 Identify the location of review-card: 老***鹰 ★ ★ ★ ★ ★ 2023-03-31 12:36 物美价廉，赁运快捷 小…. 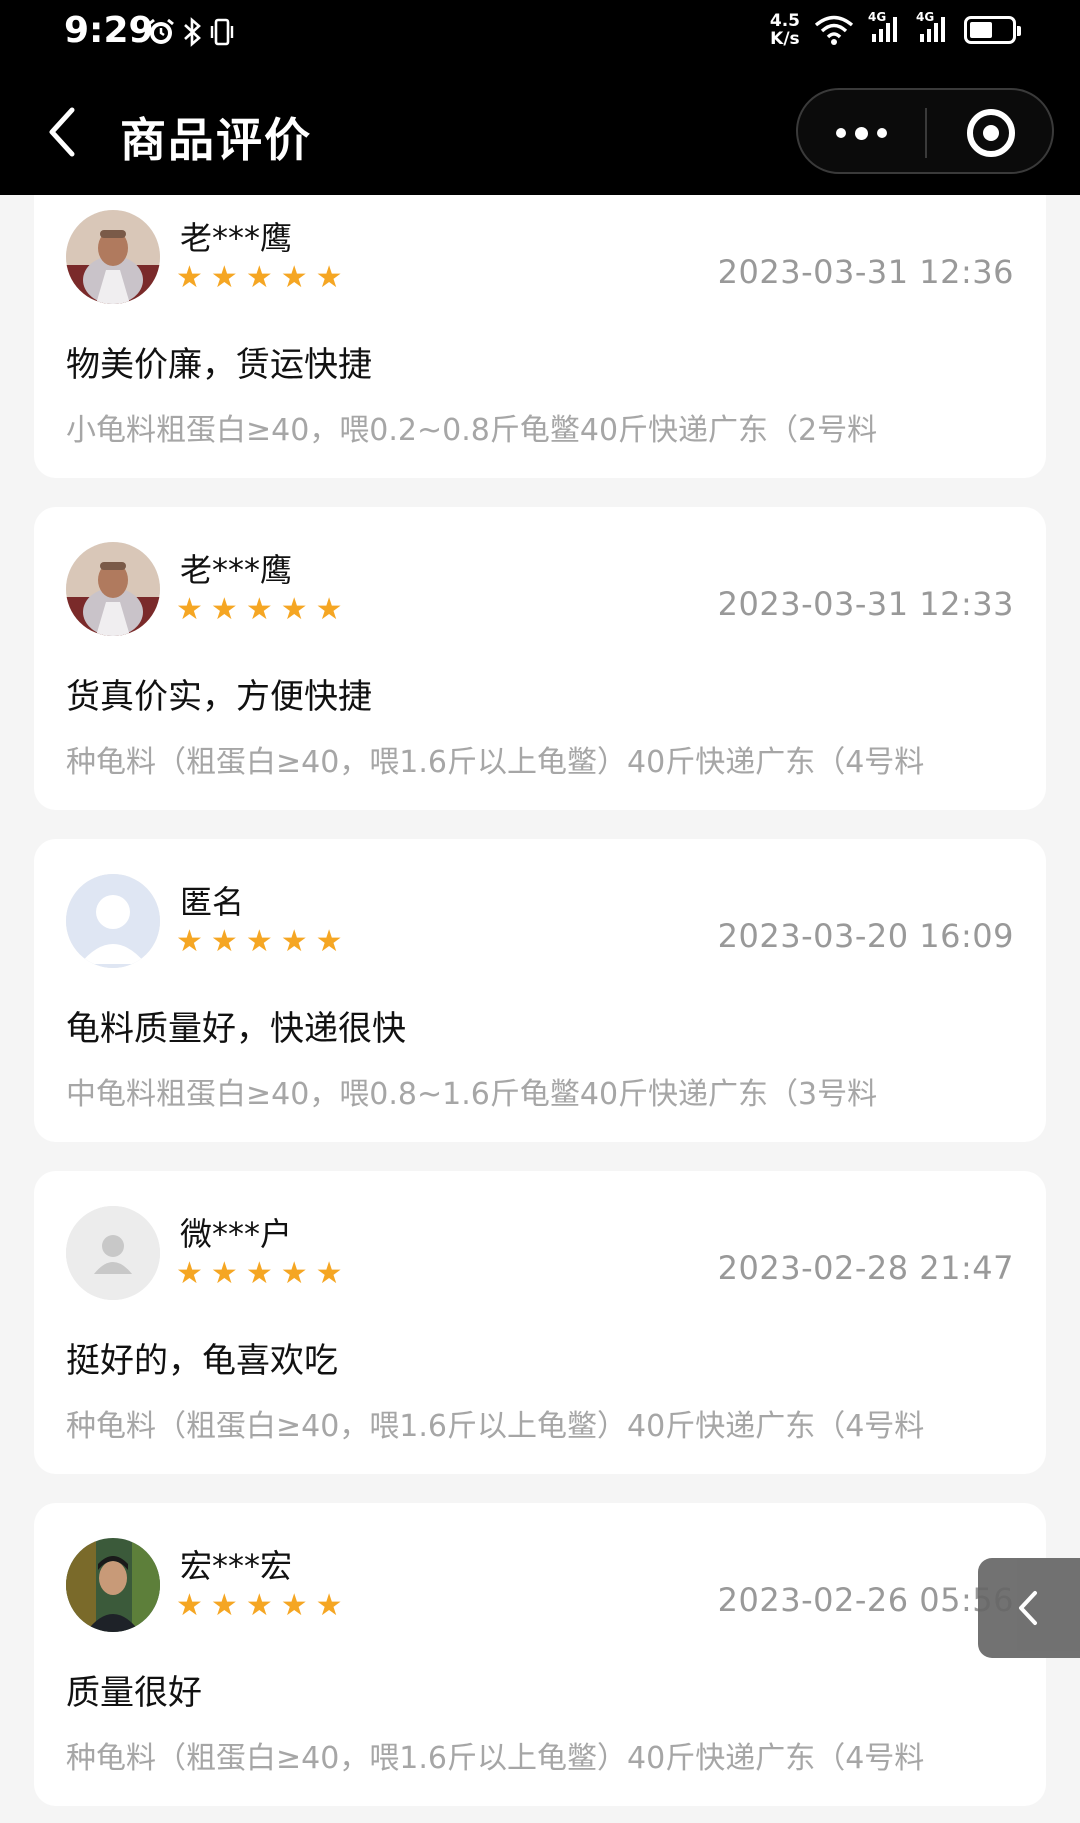
(540, 336).